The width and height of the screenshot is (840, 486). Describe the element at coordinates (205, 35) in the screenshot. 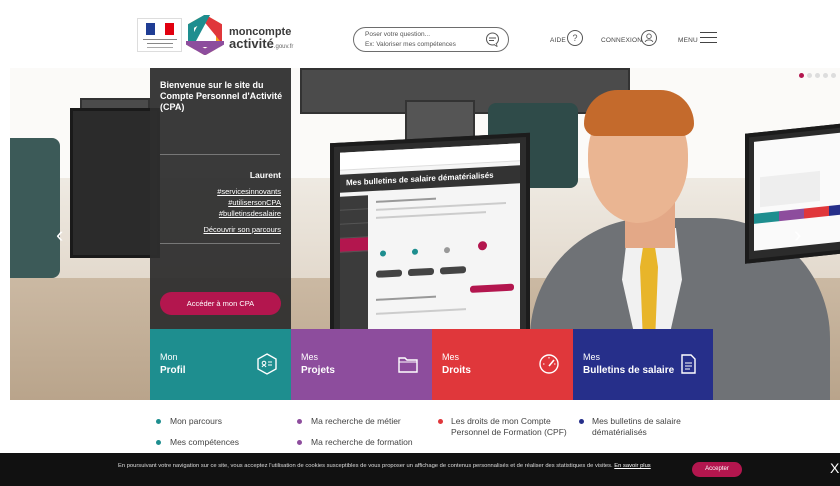

I see `mon-compte-activite-hexagon-icon` at that location.